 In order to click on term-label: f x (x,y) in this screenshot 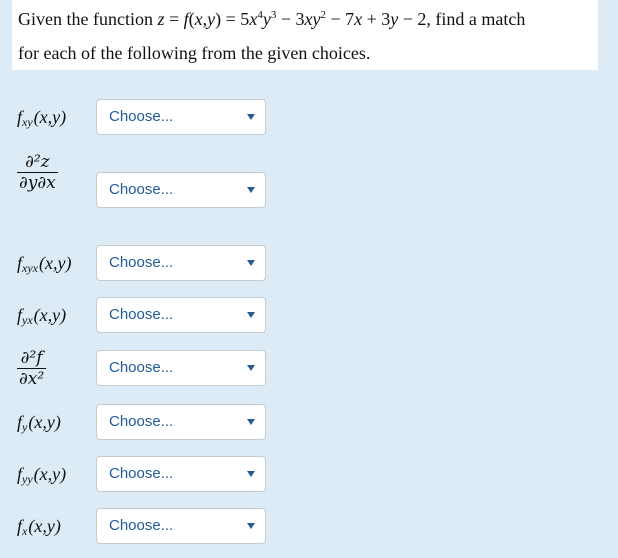, I will do `click(39, 526)`.